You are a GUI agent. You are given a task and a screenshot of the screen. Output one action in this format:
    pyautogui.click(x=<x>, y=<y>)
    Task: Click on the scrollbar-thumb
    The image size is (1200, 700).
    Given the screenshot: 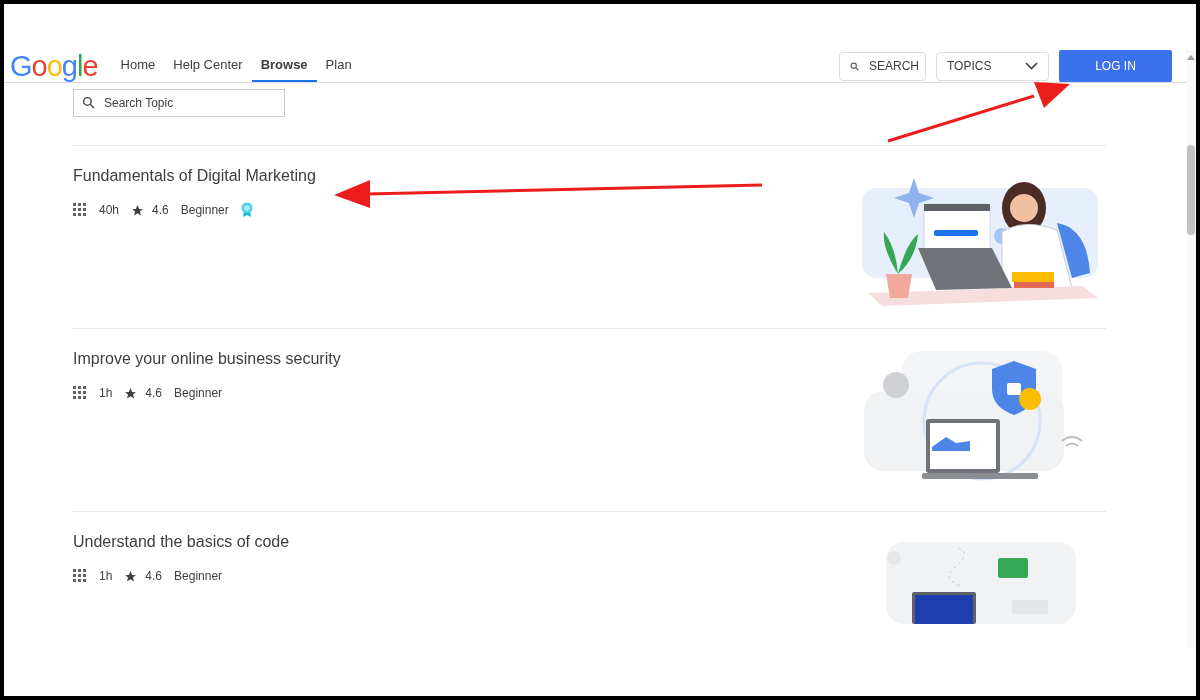 What is the action you would take?
    pyautogui.click(x=1191, y=190)
    